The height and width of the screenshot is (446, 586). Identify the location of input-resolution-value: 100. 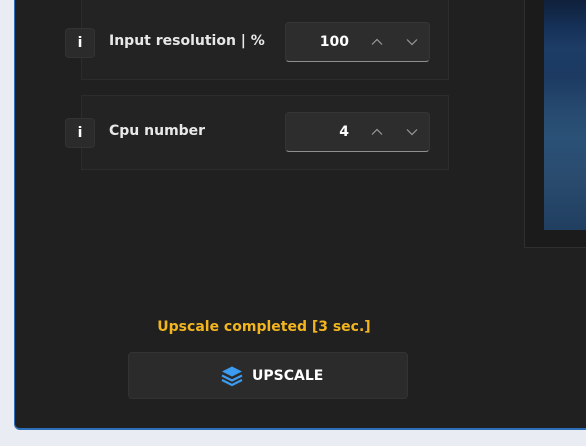
(334, 42).